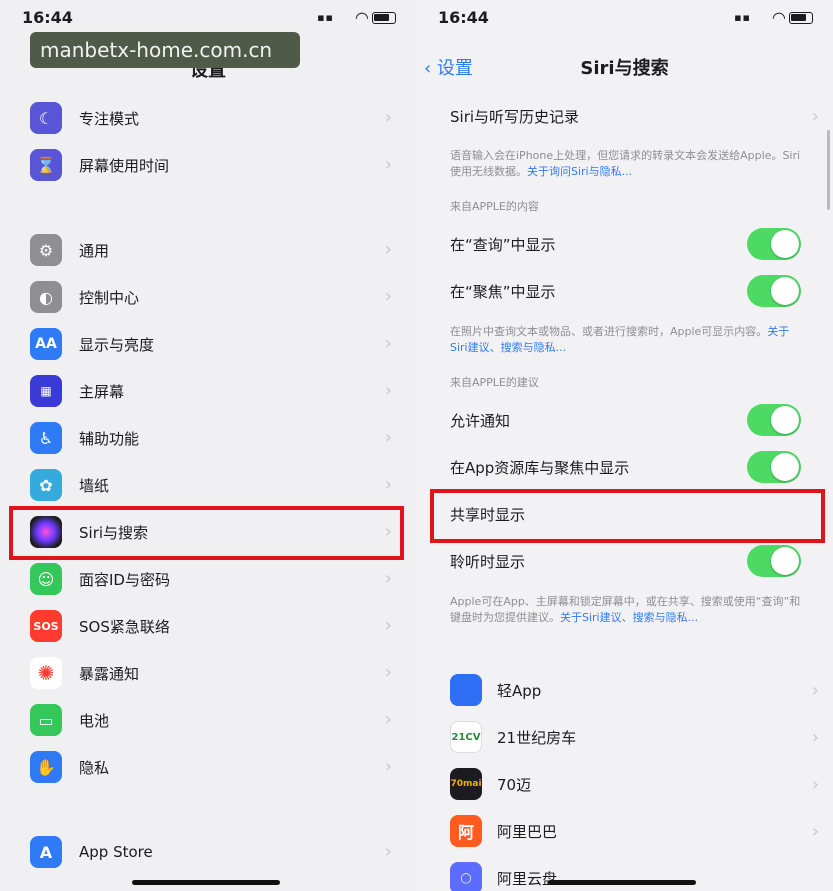 Image resolution: width=833 pixels, height=891 pixels. Describe the element at coordinates (211, 485) in the screenshot. I see `settings-item-wallpaper: ✿ 墙纸 ›` at that location.